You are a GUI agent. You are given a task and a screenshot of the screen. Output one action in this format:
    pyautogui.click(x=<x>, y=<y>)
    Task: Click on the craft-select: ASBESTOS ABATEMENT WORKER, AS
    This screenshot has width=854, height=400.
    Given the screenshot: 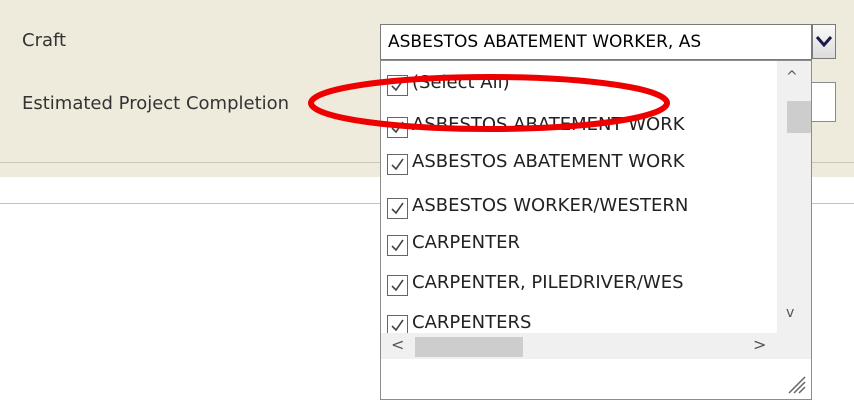 What is the action you would take?
    pyautogui.click(x=596, y=42)
    